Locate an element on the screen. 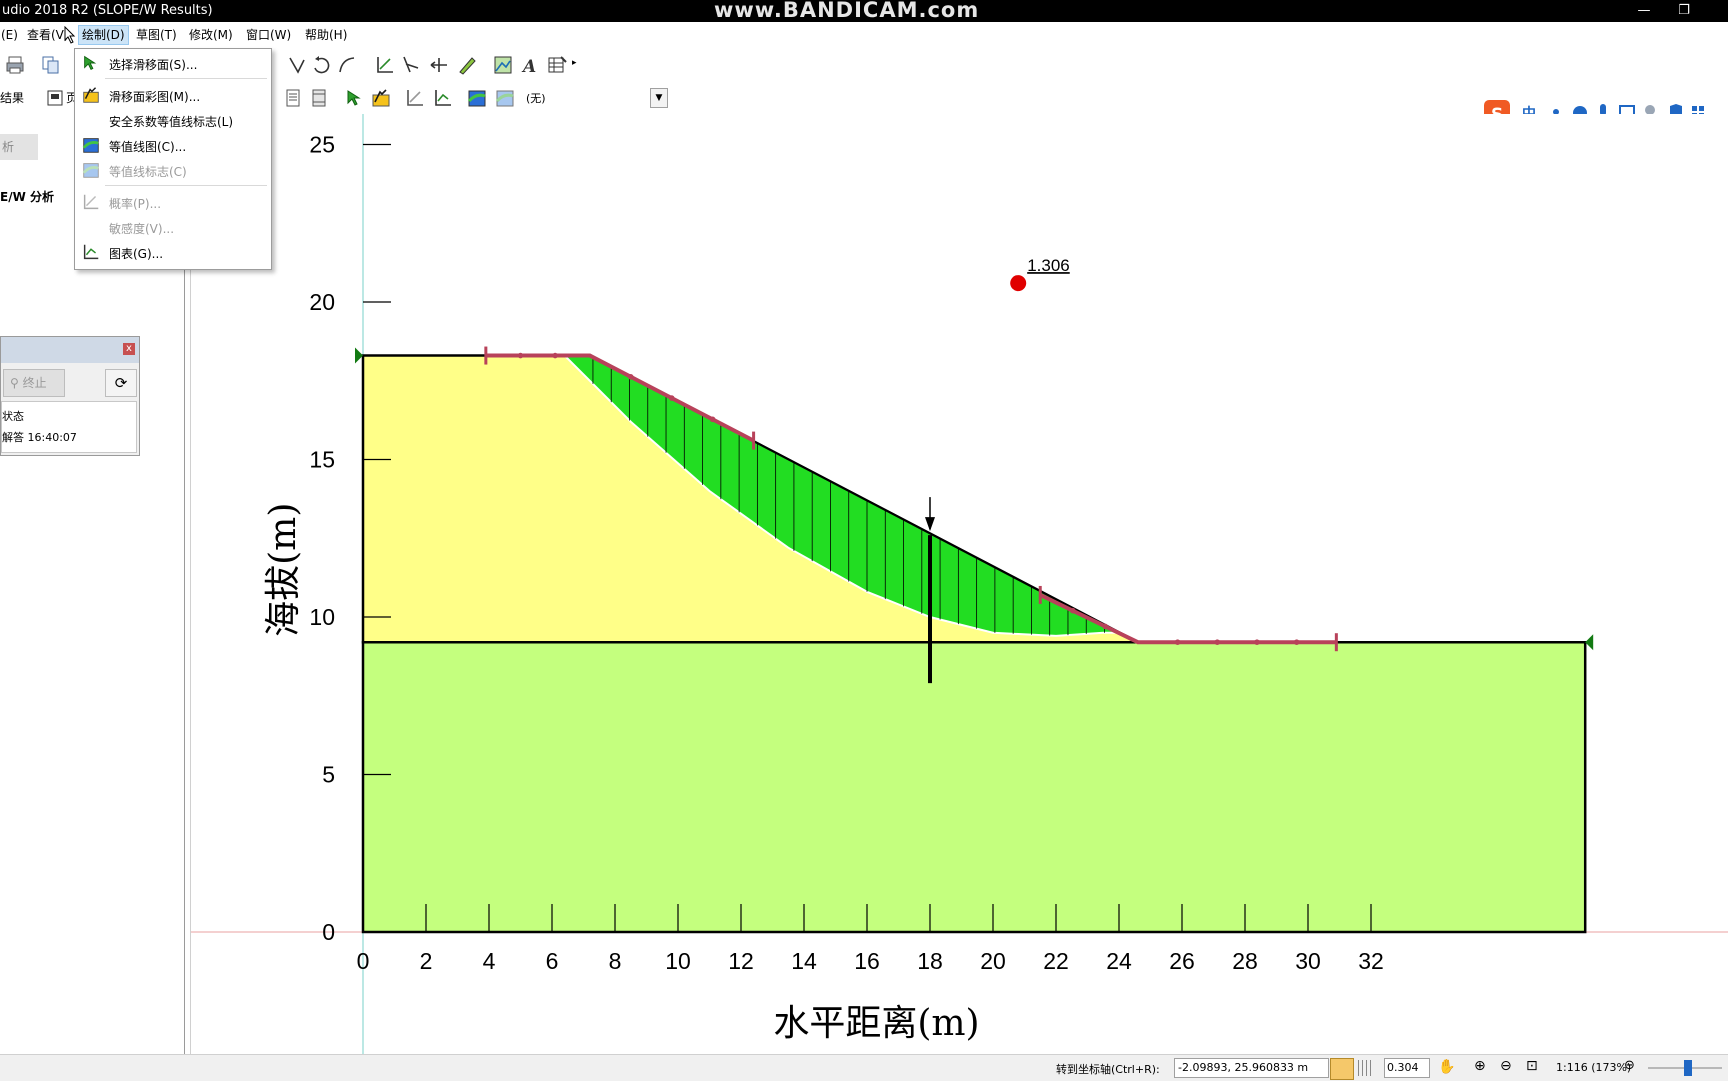 The height and width of the screenshot is (1081, 1728). pan-hand-icon: ✋ is located at coordinates (1446, 1067).